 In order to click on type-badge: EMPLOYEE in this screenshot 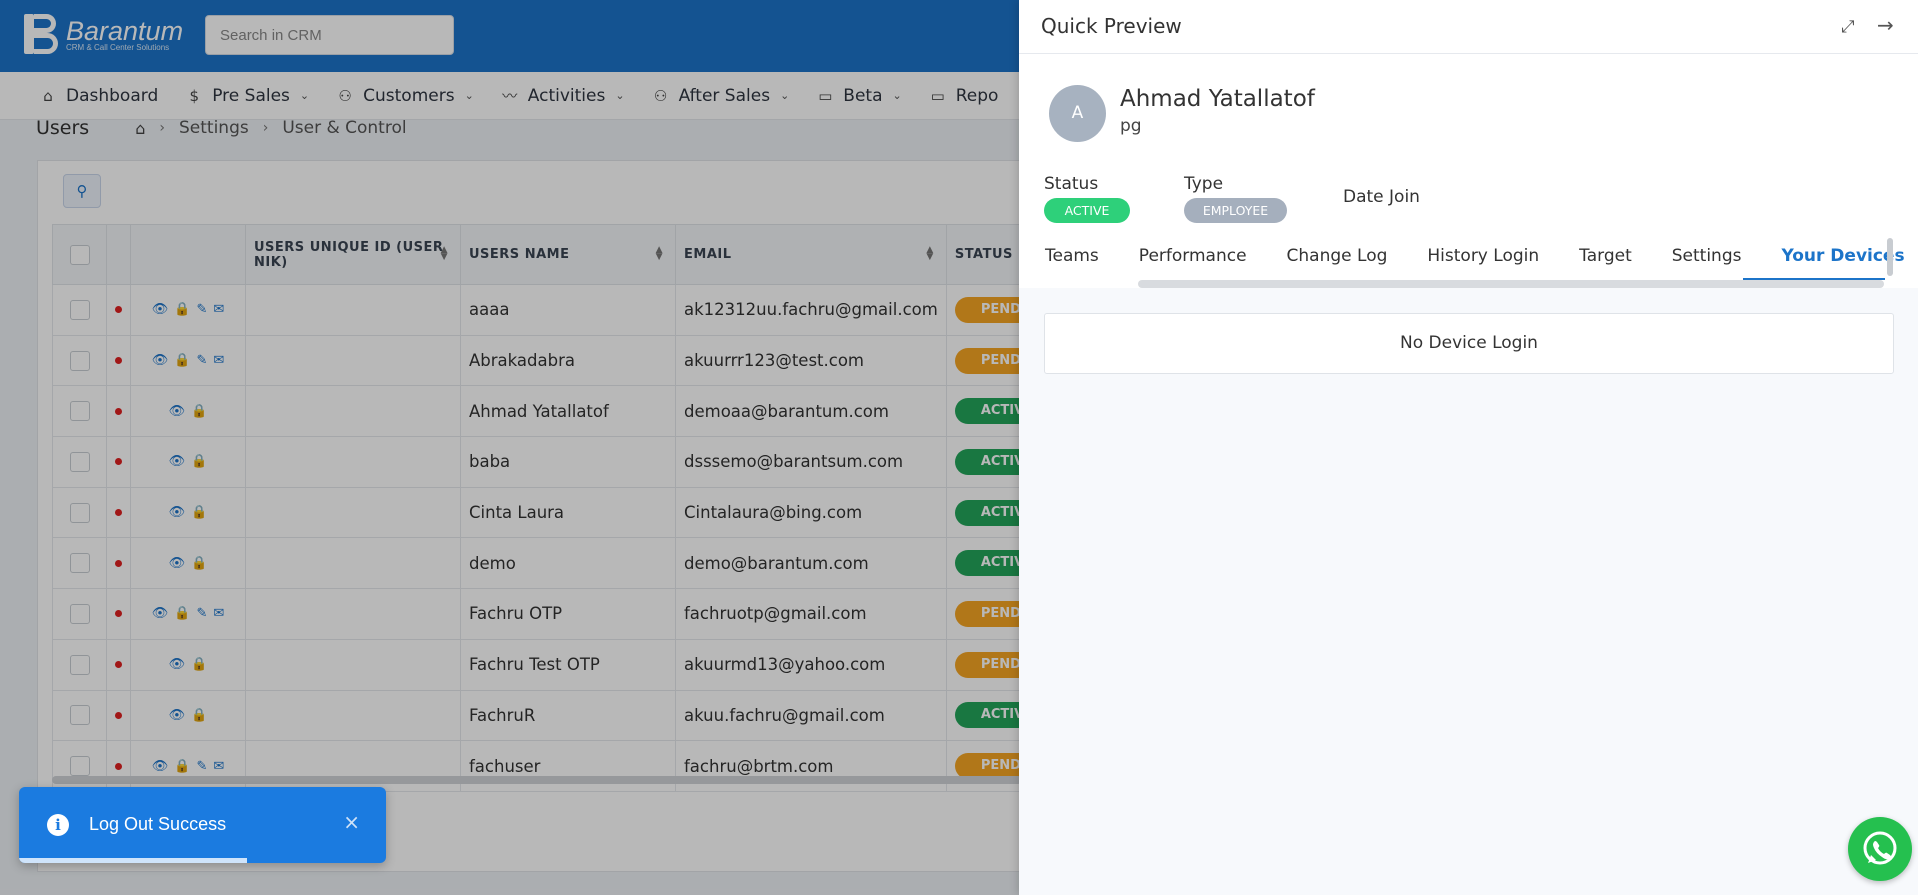, I will do `click(1235, 210)`.